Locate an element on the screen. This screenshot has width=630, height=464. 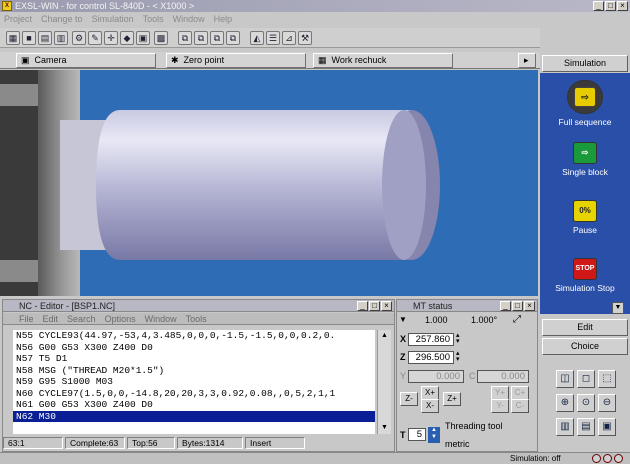
simulation-stop-button: STOP Simulation Stop is located at coordinates (585, 275).